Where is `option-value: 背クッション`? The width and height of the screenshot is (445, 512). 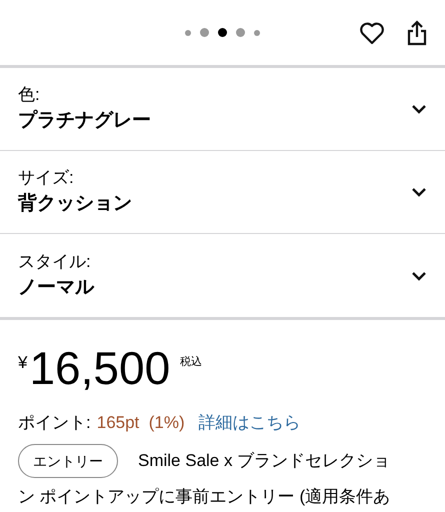 option-value: 背クッション is located at coordinates (75, 204).